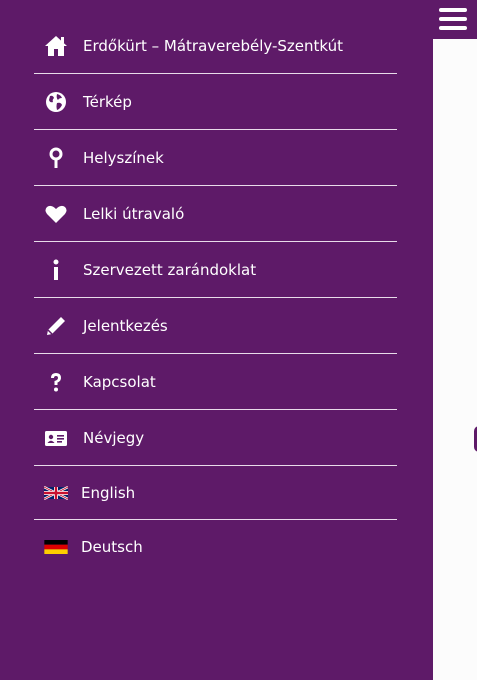  Describe the element at coordinates (215, 158) in the screenshot. I see `menu-item-locations: Helyszínek` at that location.